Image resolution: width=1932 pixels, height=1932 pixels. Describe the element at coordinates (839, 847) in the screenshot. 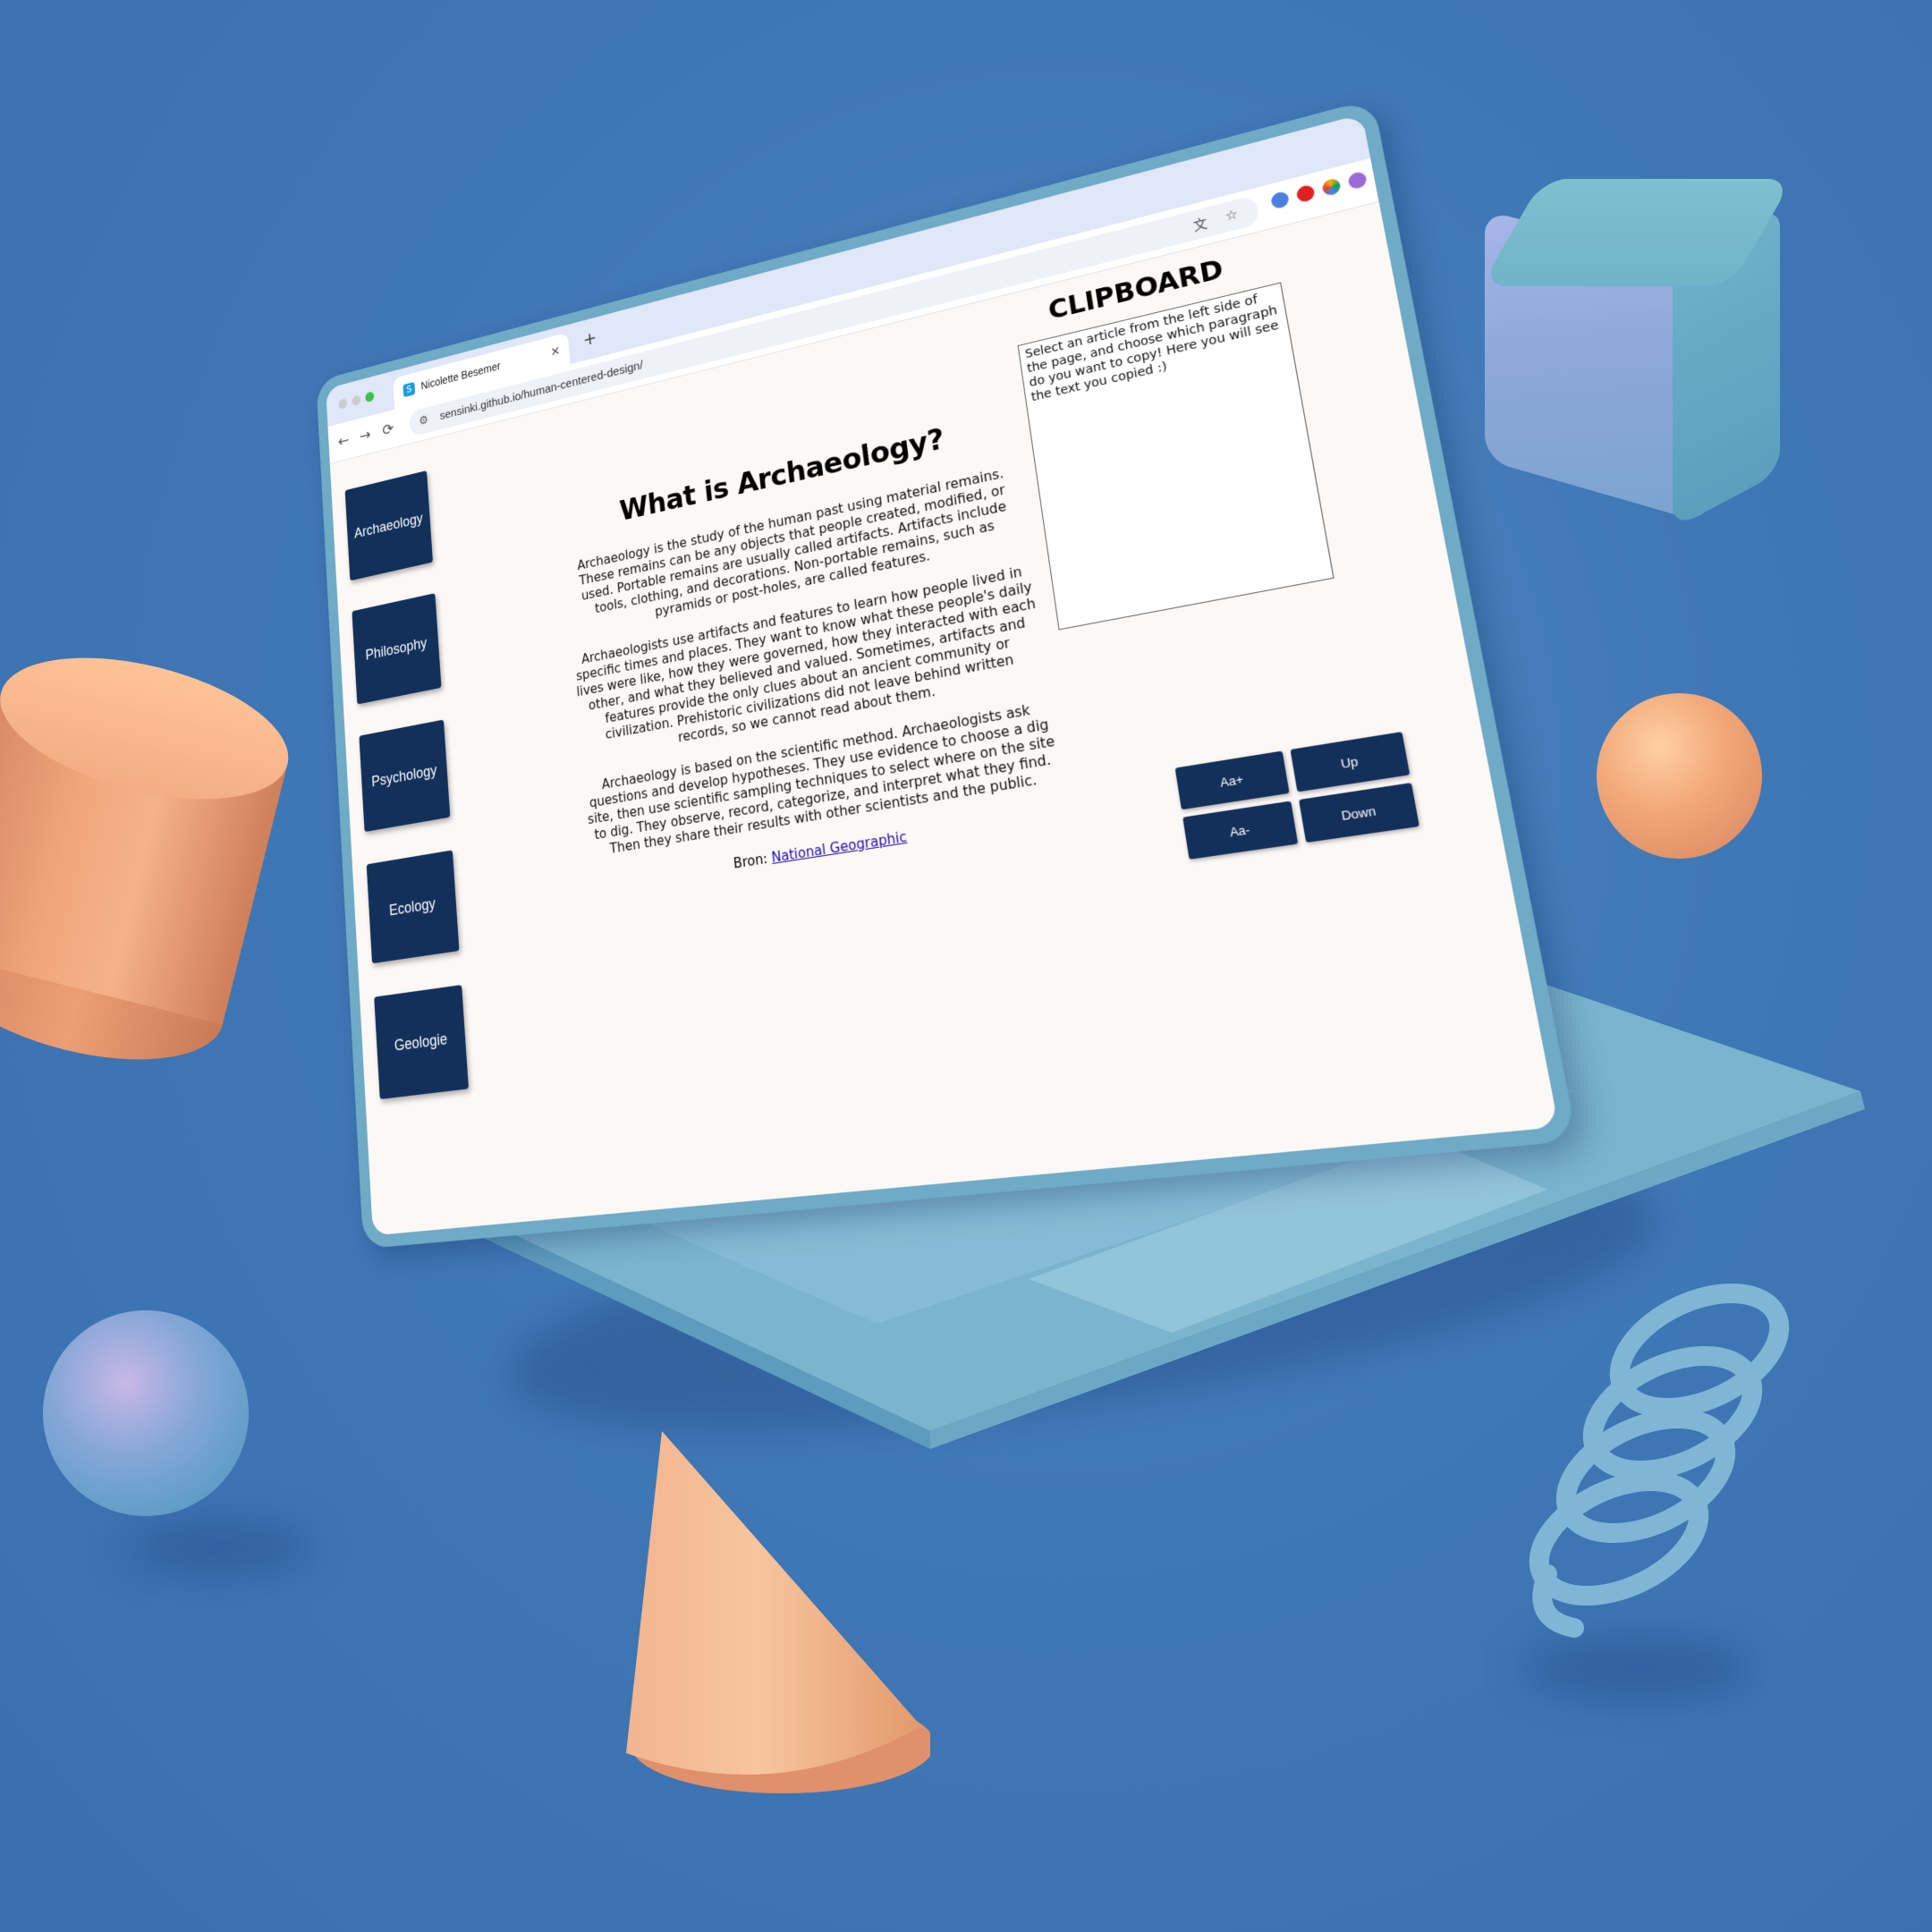

I see `source-link: National Geographic` at that location.